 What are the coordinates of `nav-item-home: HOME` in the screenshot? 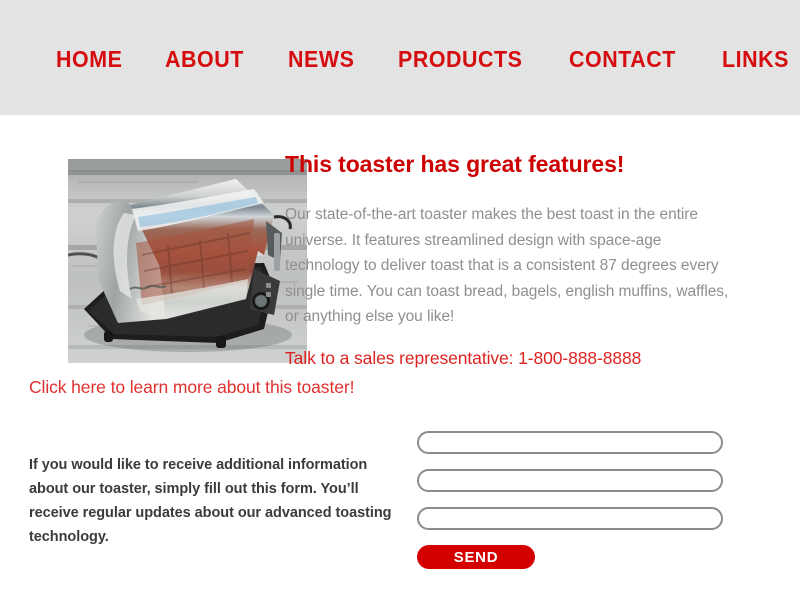 It's located at (89, 59).